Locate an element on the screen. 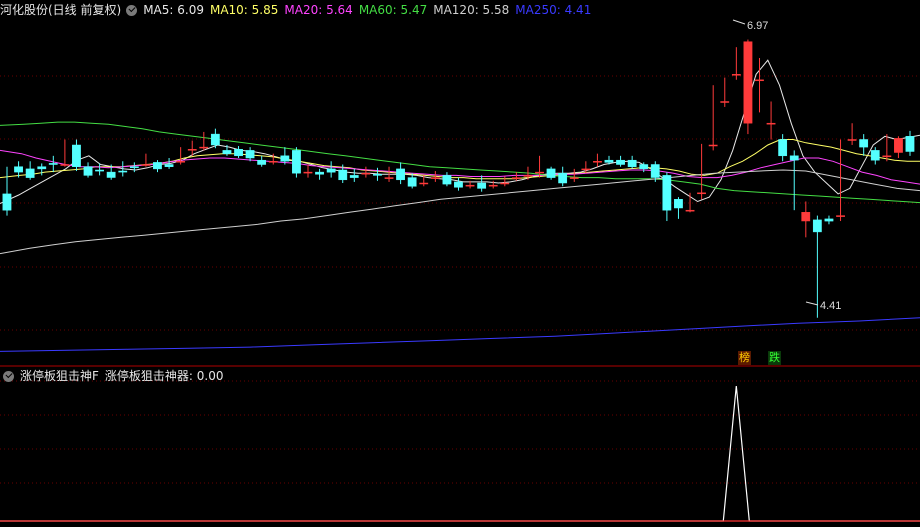 The image size is (920, 527). indicator-name: 涨停板狙击神F is located at coordinates (59, 376).